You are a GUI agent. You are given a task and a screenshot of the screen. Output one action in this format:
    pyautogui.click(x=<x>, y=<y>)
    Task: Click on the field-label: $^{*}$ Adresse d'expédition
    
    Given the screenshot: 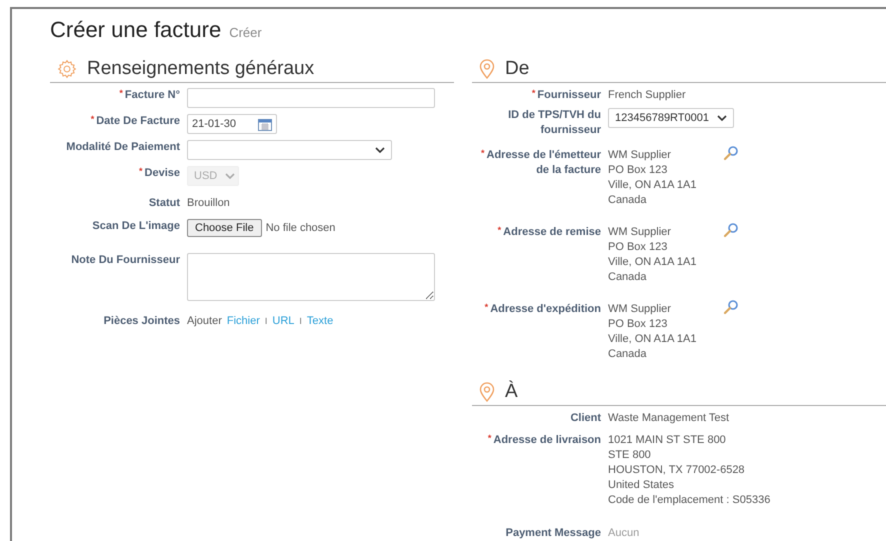 What is the action you would take?
    pyautogui.click(x=542, y=309)
    